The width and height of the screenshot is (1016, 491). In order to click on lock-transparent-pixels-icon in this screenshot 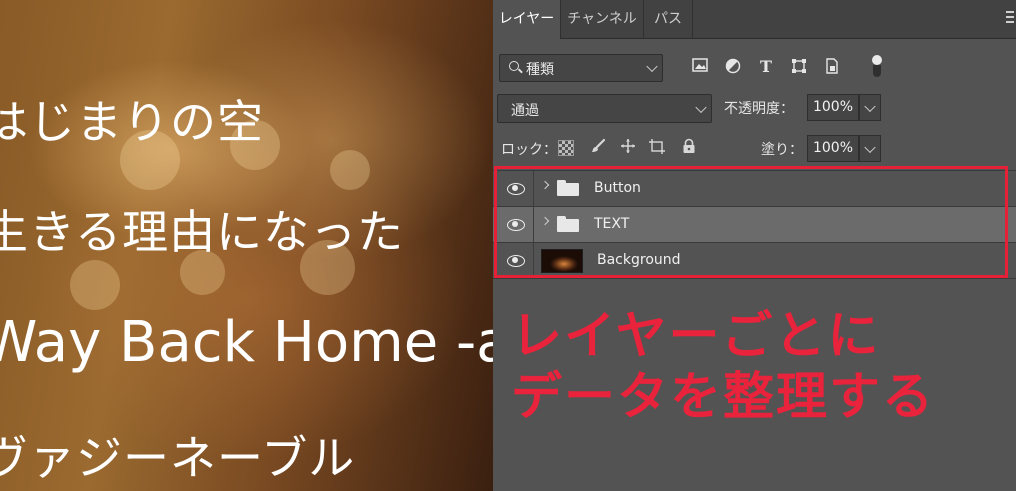, I will do `click(566, 148)`.